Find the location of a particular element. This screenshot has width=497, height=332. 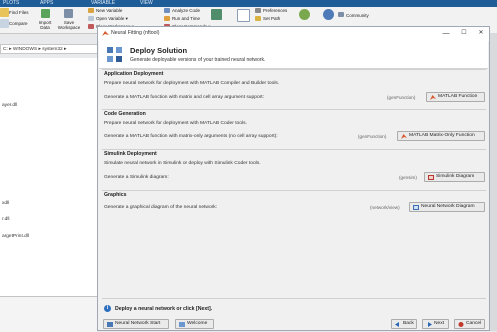

current-folder-path: C: ▸ WINDOWS ▸ system32 ▸ is located at coordinates (50, 49).